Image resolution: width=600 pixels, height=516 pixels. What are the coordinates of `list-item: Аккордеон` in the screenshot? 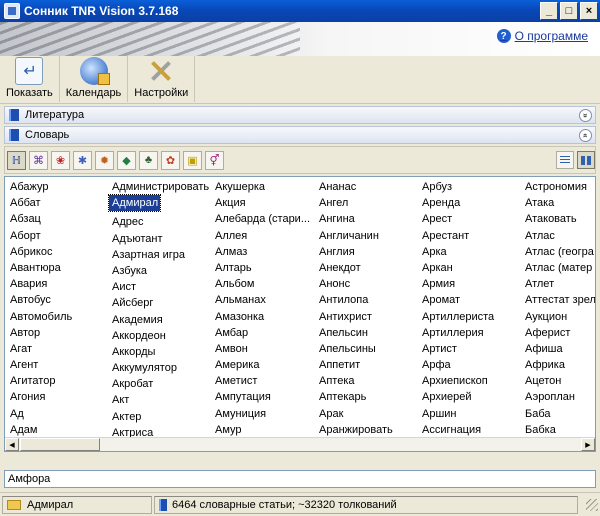 It's located at (160, 336).